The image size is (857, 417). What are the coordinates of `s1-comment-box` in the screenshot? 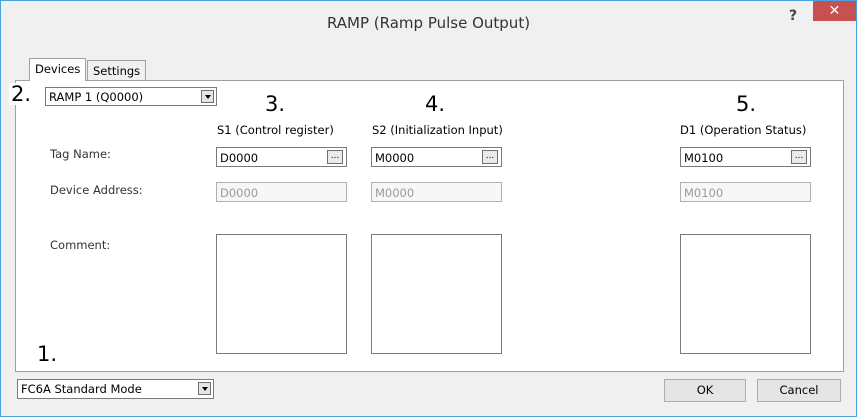 It's located at (281, 294).